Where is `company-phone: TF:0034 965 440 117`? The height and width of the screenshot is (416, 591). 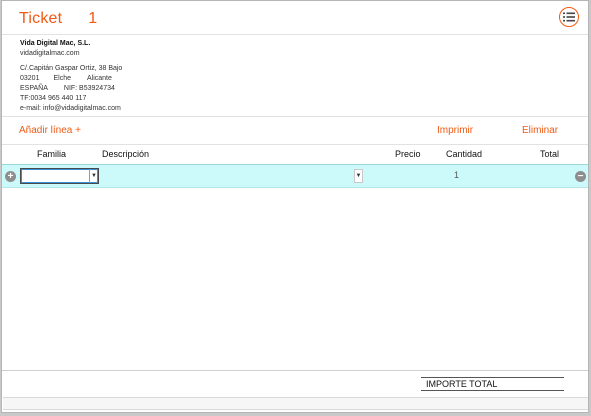
company-phone: TF:0034 965 440 117 is located at coordinates (53, 98).